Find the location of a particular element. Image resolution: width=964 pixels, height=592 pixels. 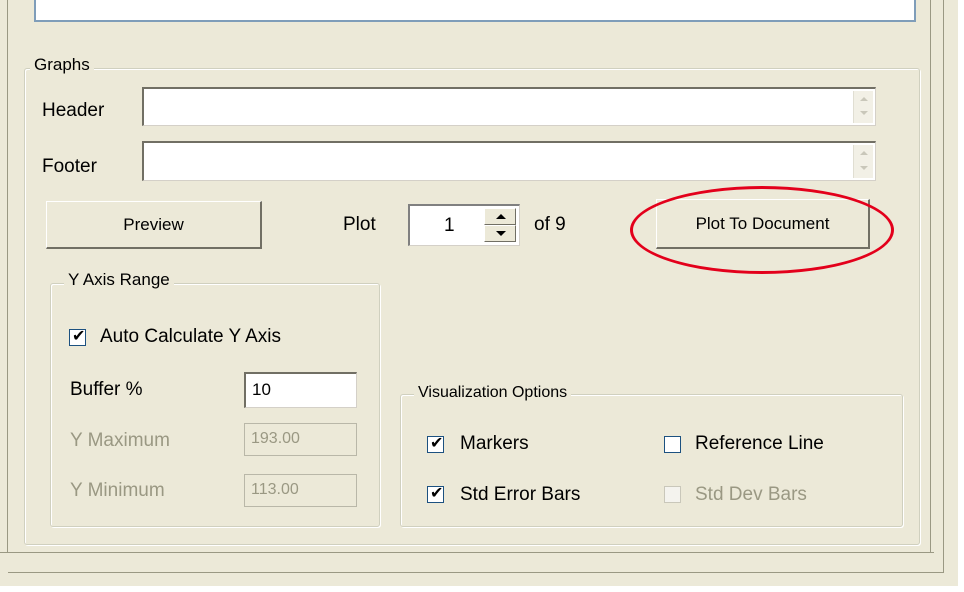

footer-label: Footer is located at coordinates (69, 166).